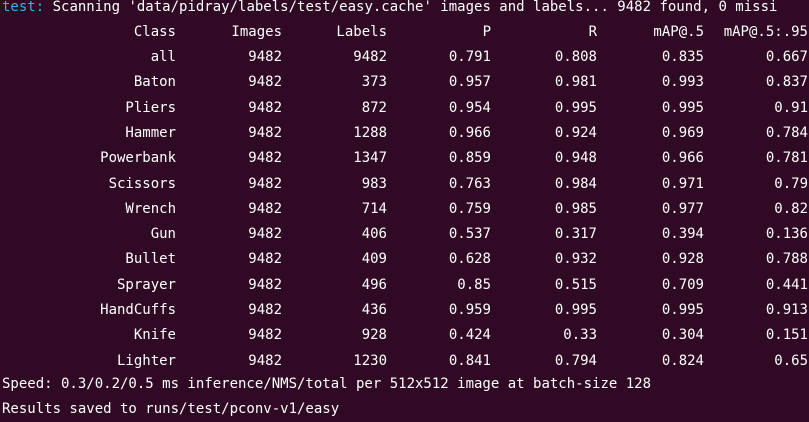  What do you see at coordinates (469, 234) in the screenshot?
I see `cell-p: 0.537` at bounding box center [469, 234].